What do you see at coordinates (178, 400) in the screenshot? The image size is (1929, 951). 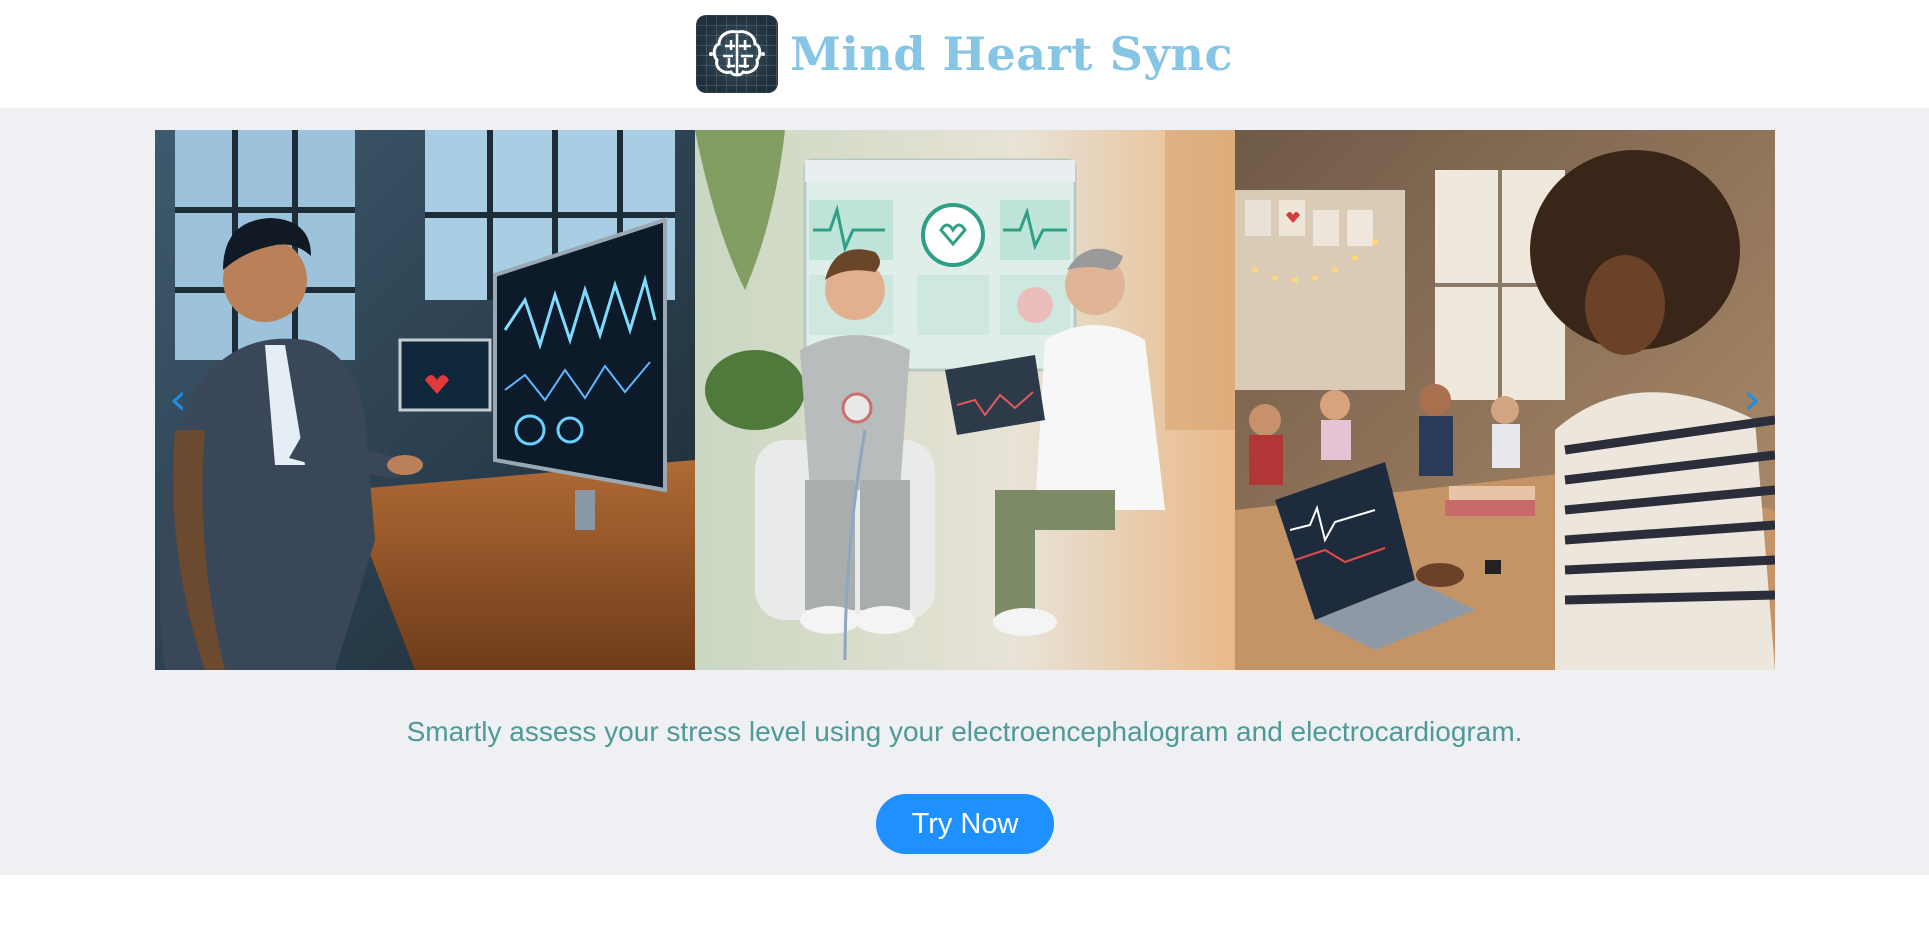 I see `chevron-left-icon: ‹` at bounding box center [178, 400].